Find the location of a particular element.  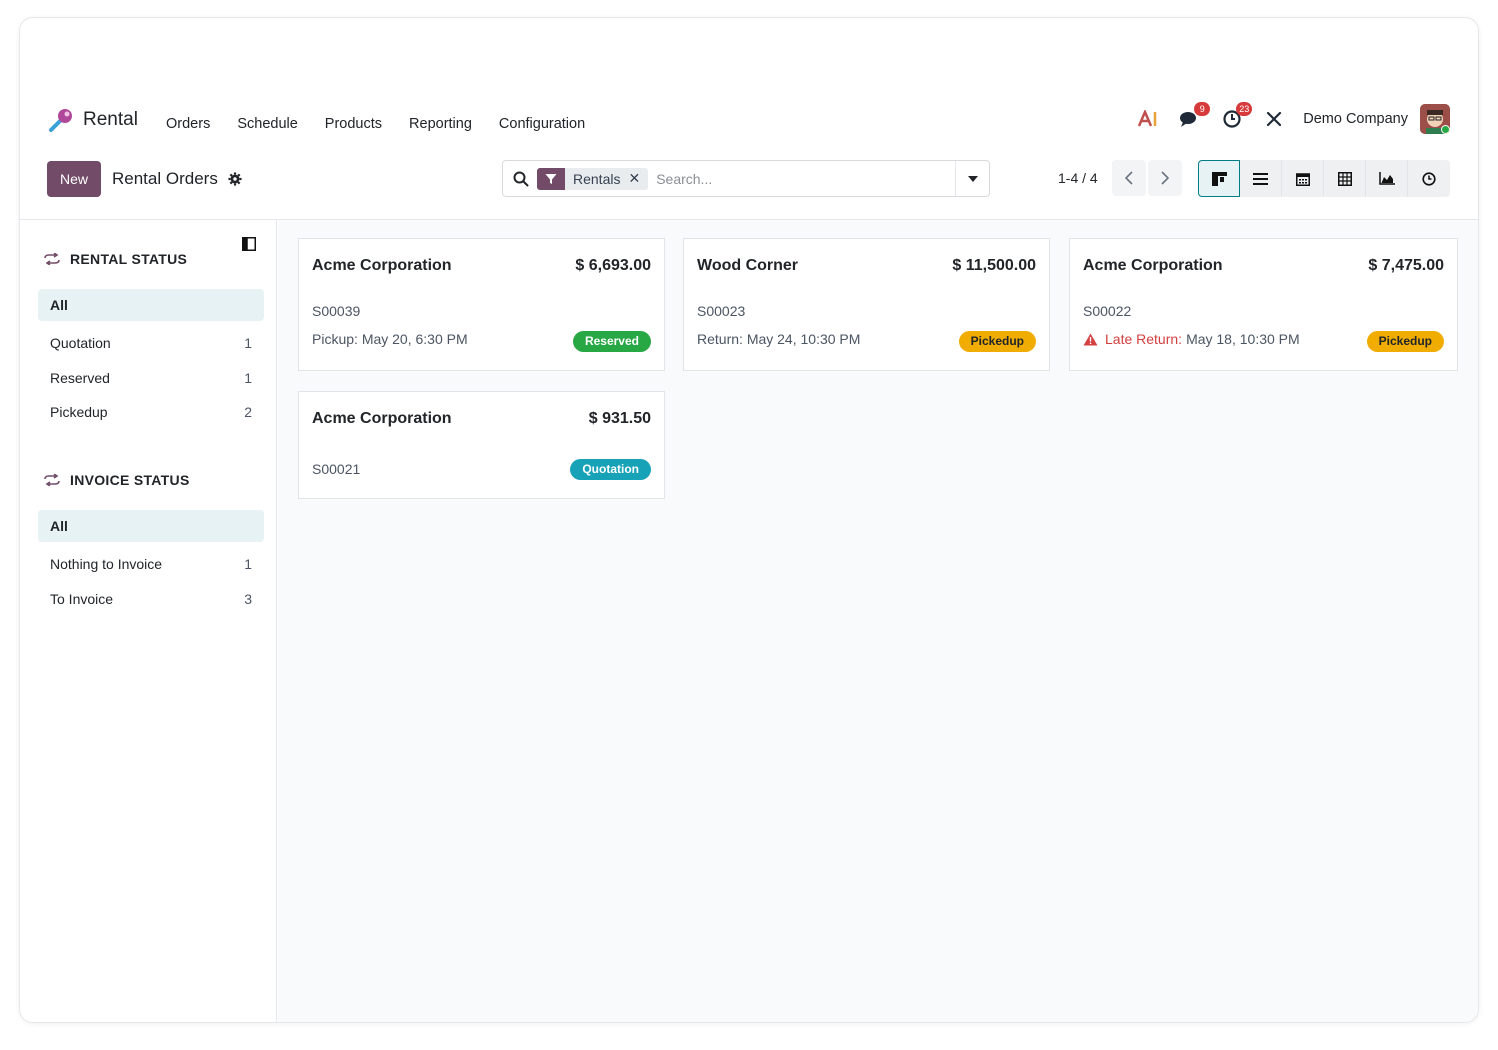

chevron-left-icon is located at coordinates (1129, 178).